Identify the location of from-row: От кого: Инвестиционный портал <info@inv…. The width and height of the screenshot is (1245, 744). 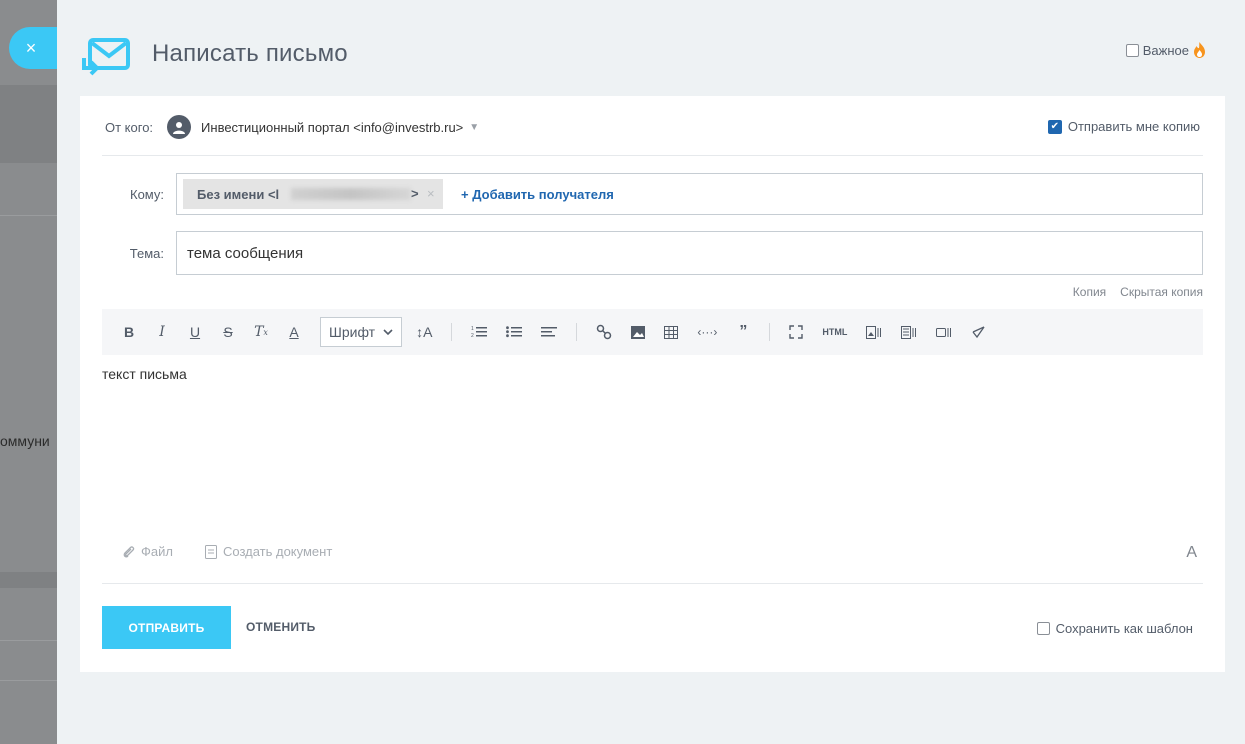
(652, 127).